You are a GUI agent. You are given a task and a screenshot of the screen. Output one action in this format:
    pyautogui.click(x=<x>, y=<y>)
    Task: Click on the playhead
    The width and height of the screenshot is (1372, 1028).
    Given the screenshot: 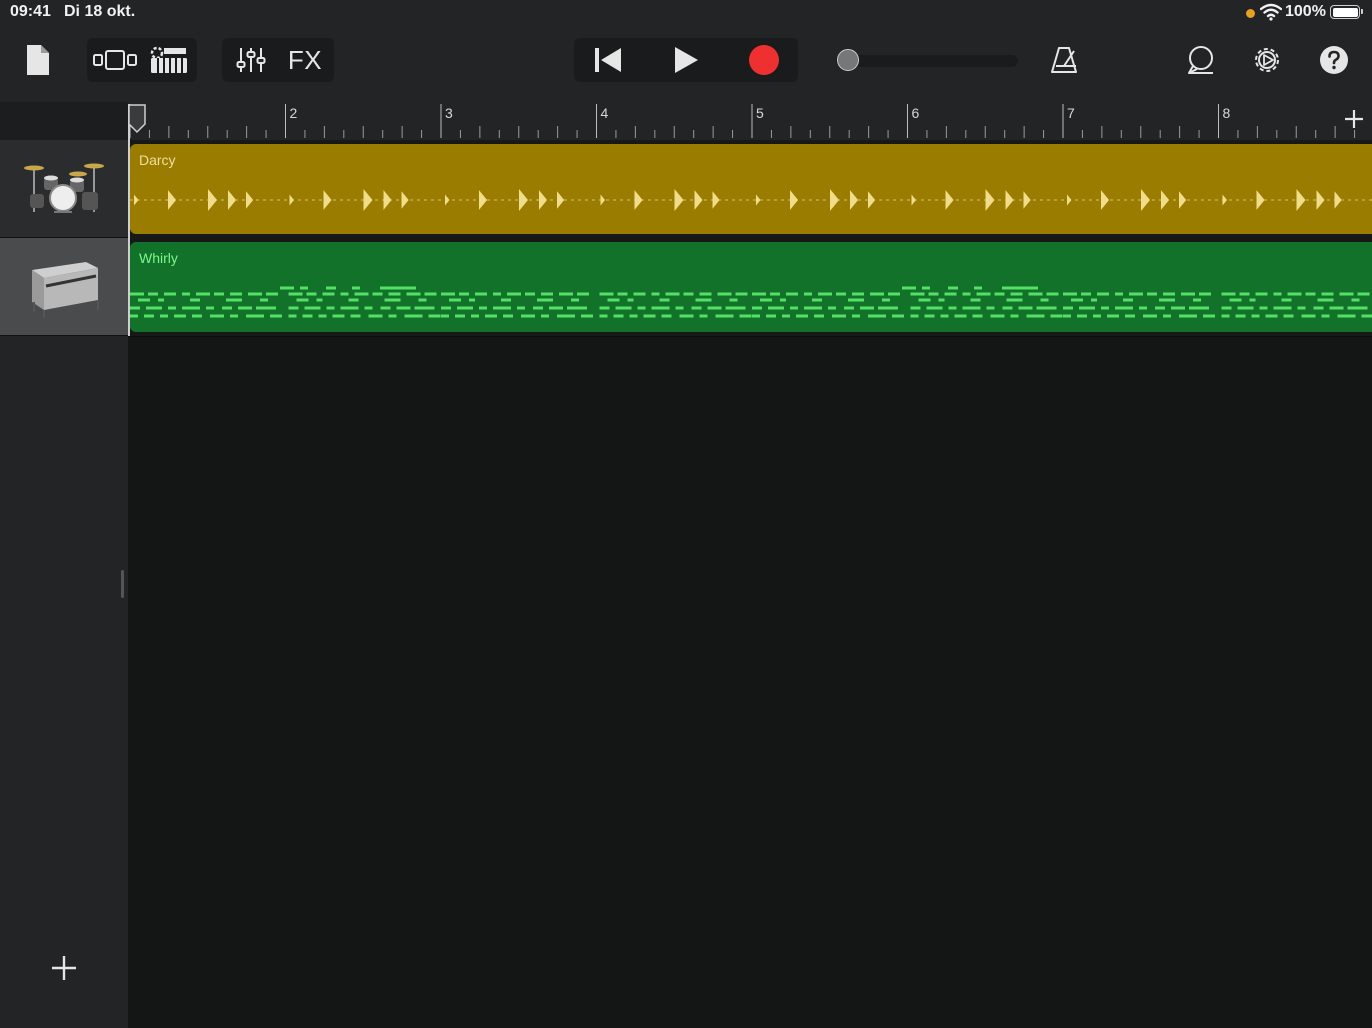 What is the action you would take?
    pyautogui.click(x=129, y=220)
    